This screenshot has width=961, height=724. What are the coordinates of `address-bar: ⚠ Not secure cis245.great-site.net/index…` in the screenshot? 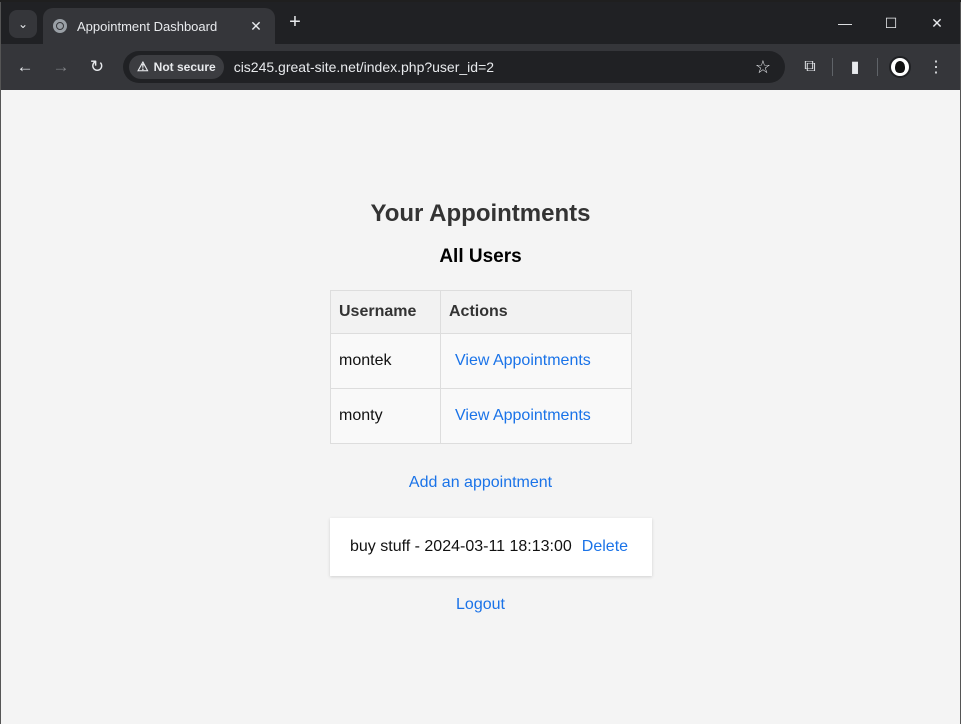 It's located at (454, 67).